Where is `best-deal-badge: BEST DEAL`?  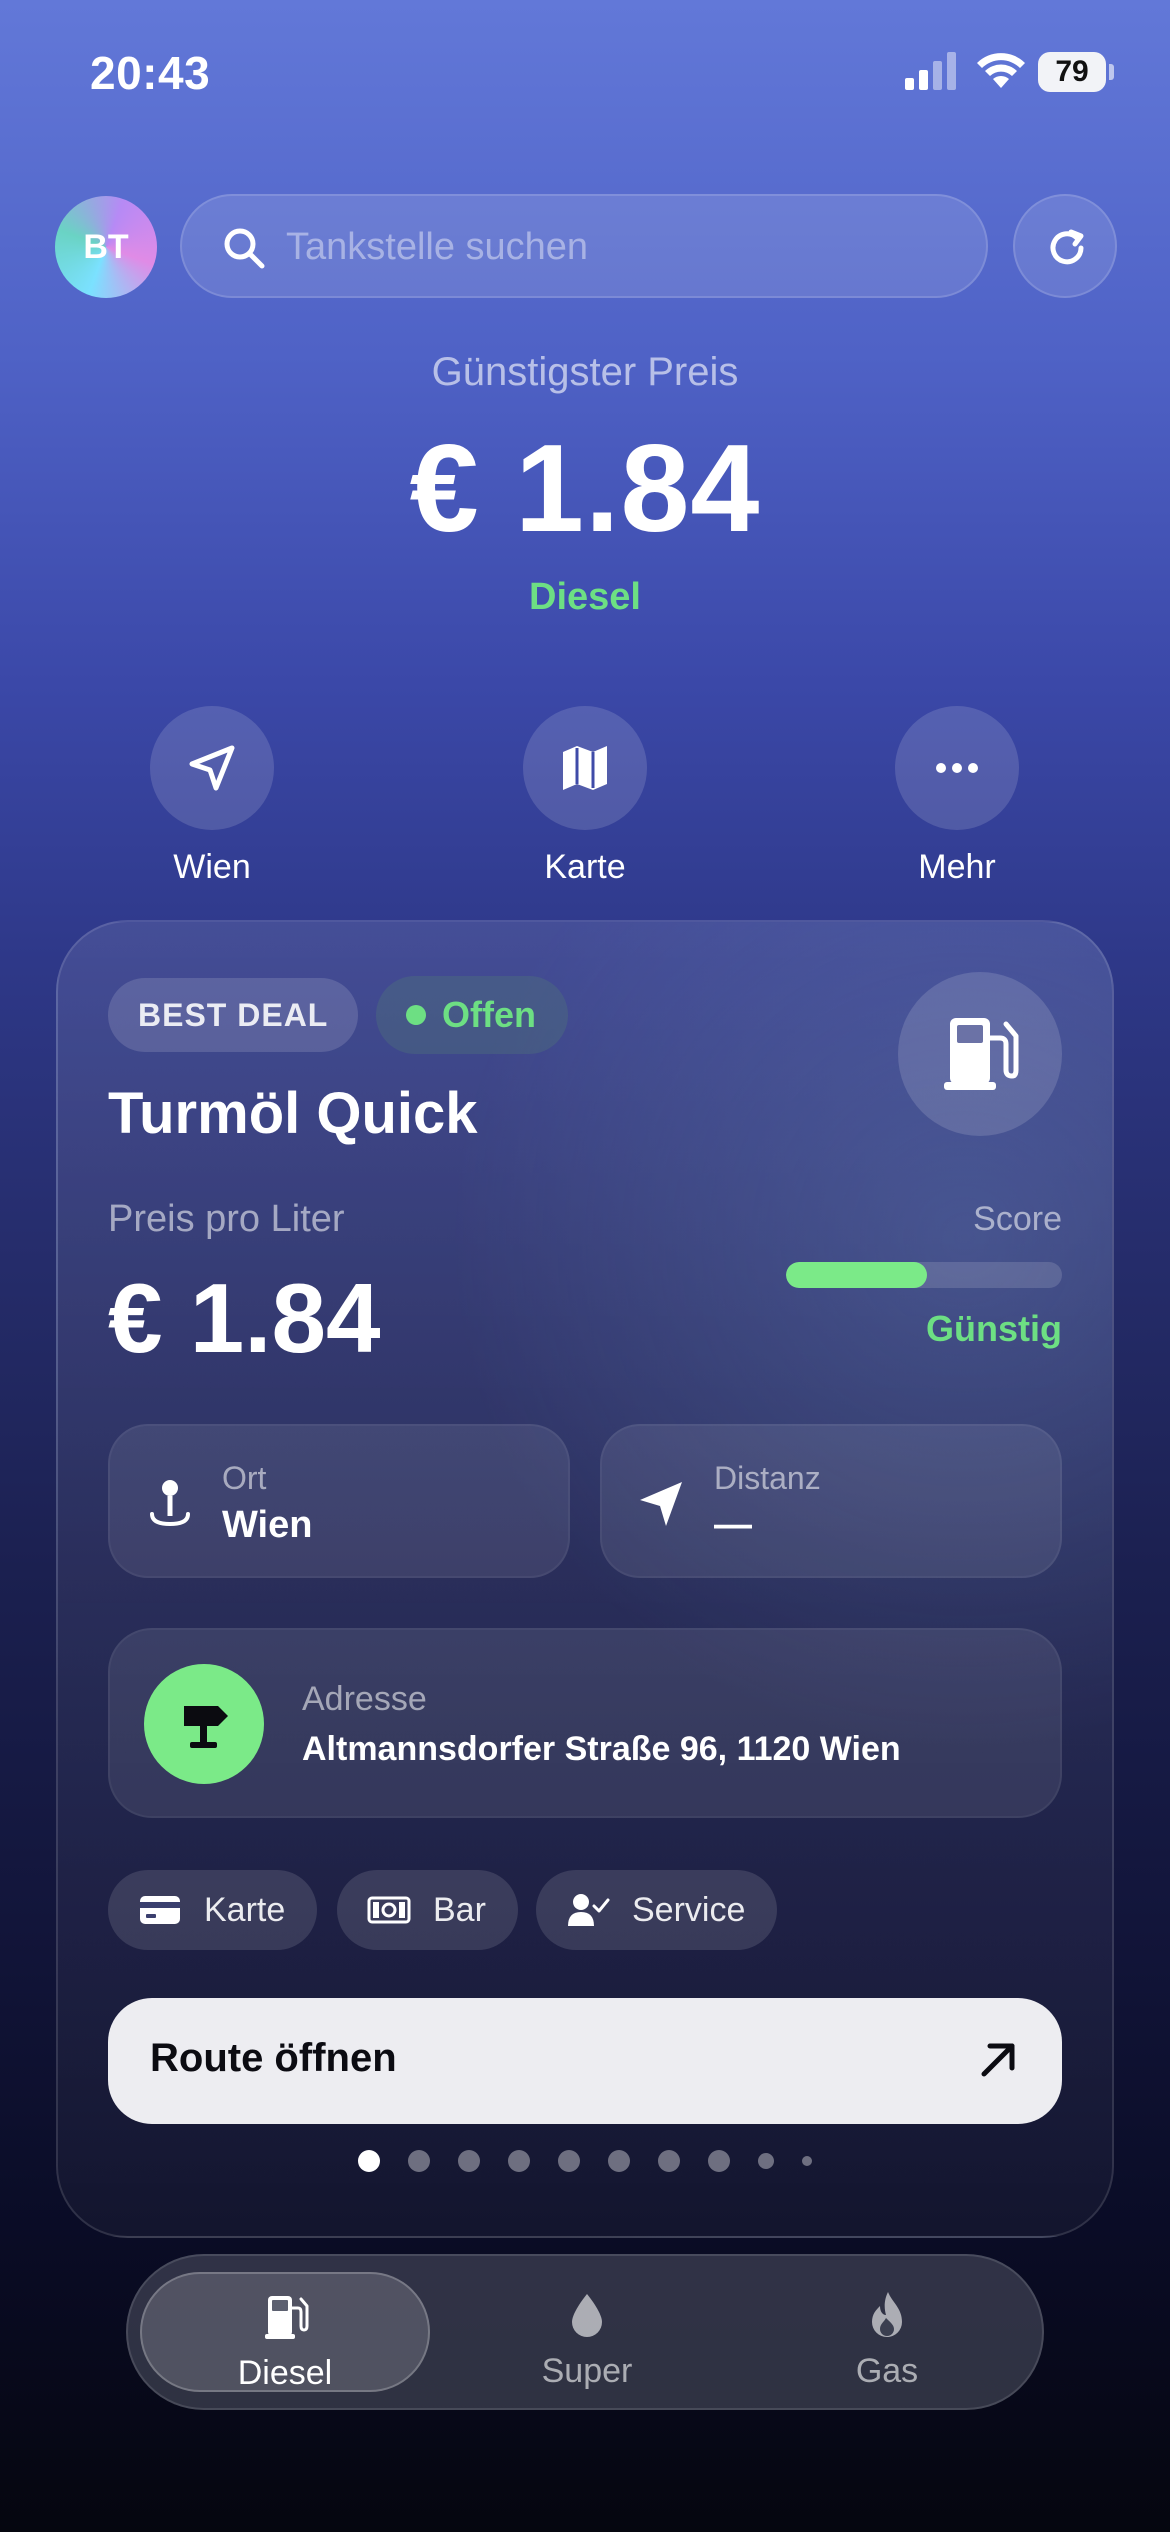
best-deal-badge: BEST DEAL is located at coordinates (233, 1015).